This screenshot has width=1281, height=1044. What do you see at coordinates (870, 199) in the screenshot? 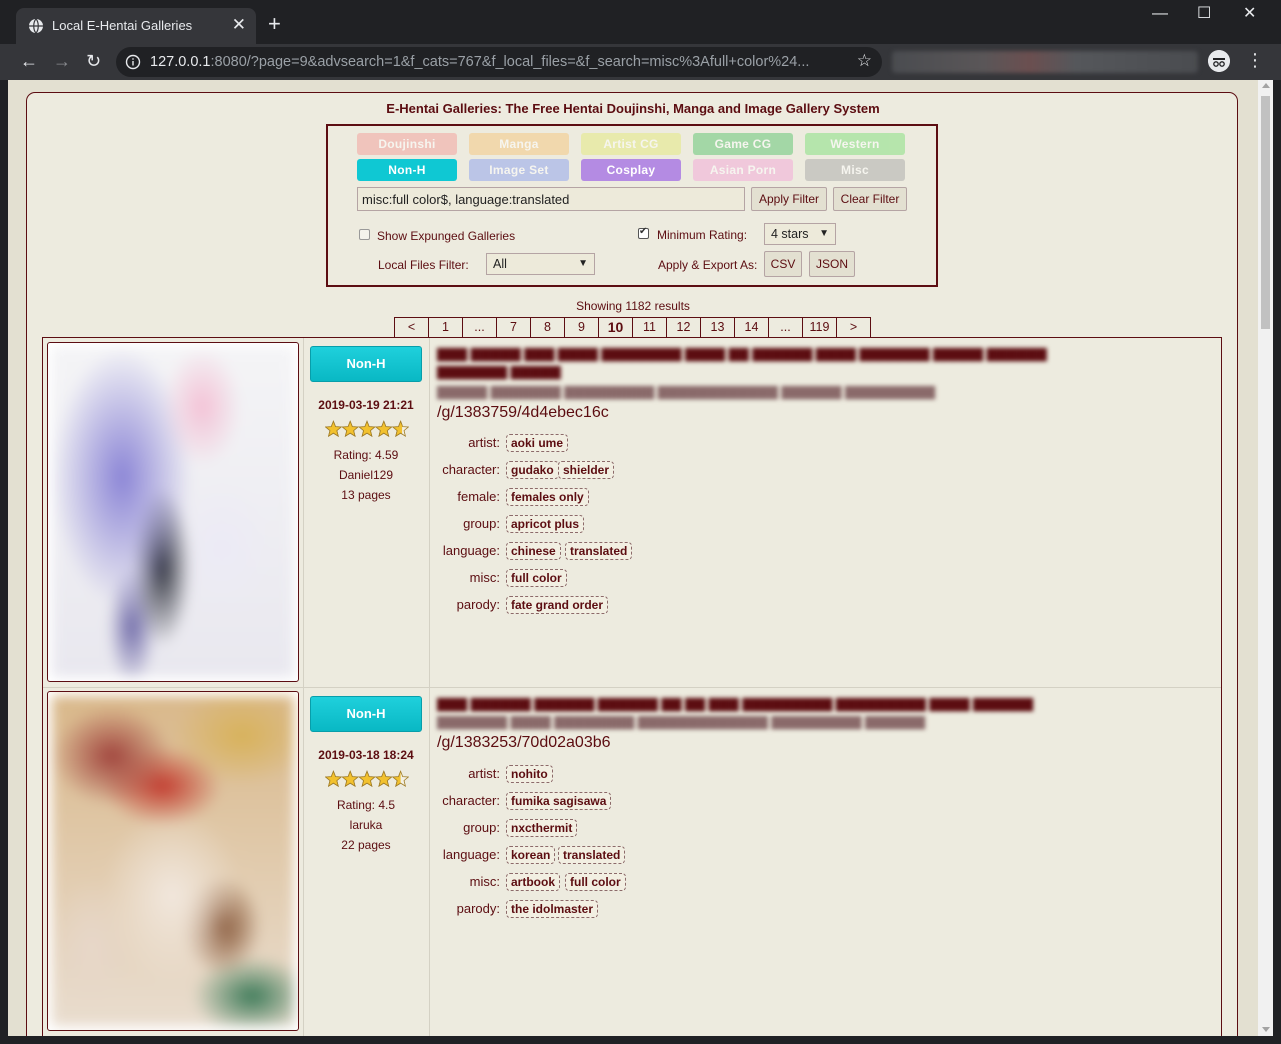
I see `clear-filter-button: Clear Filter` at bounding box center [870, 199].